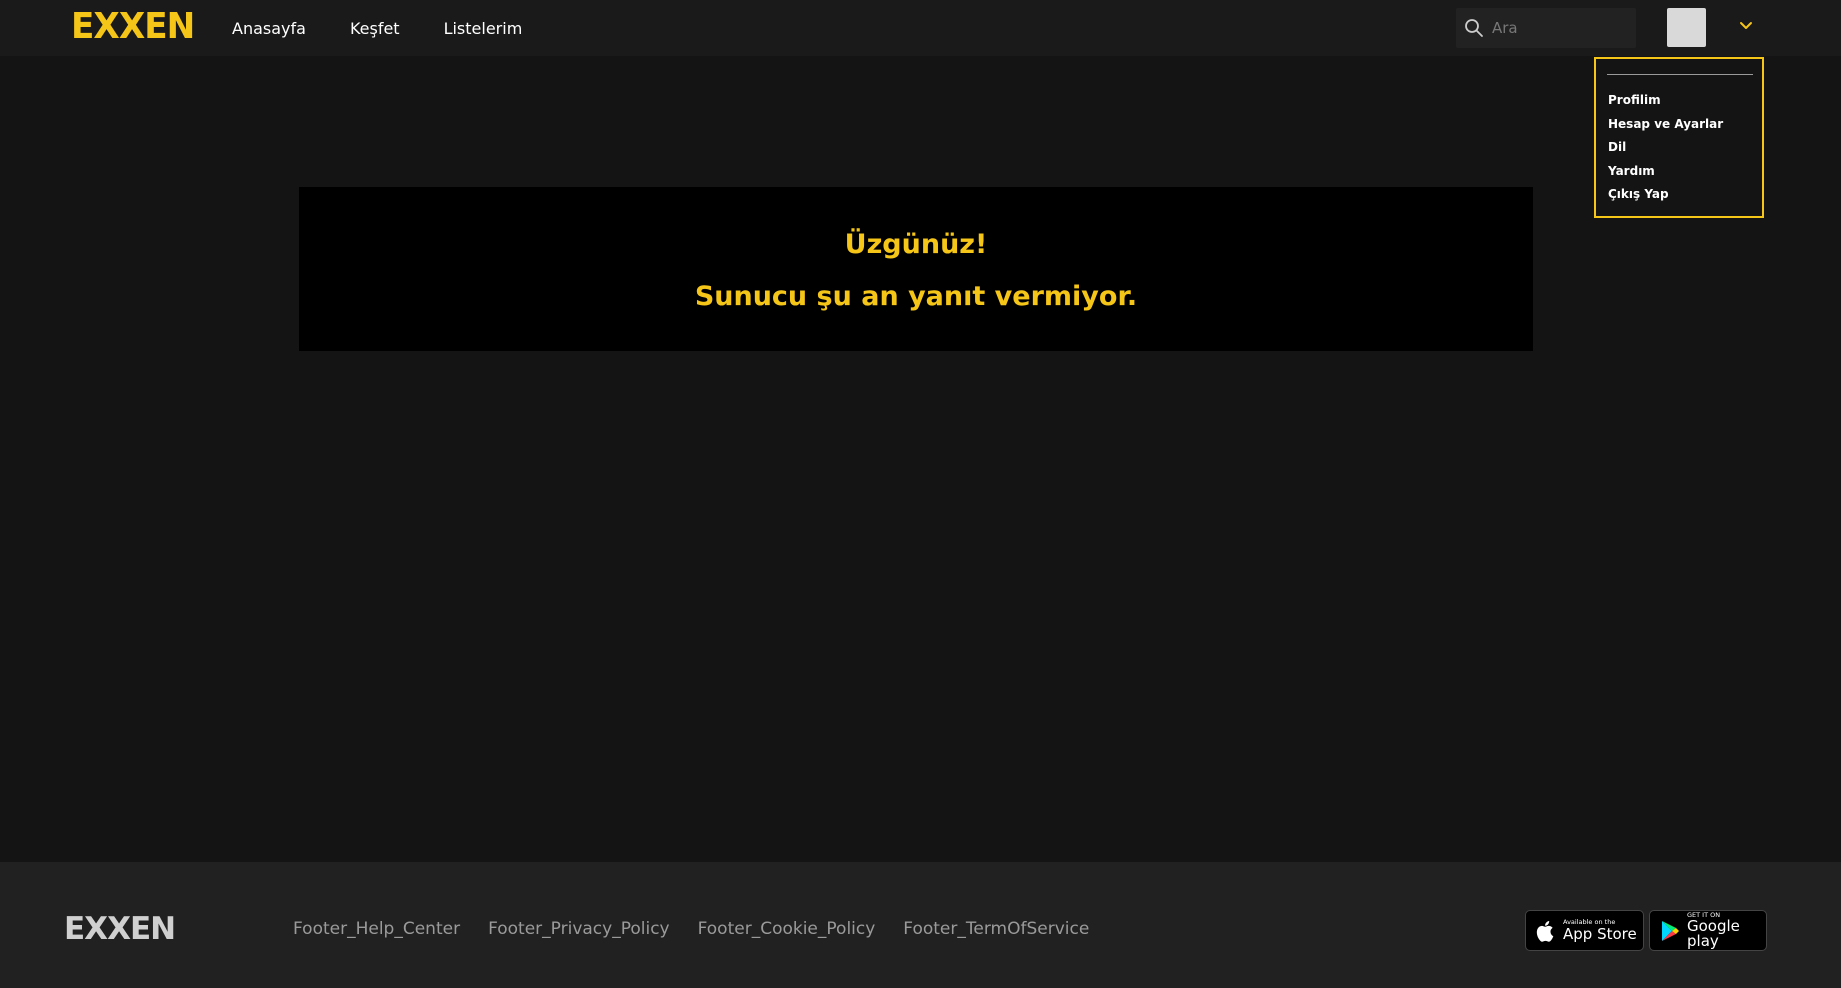  I want to click on nav-listelerim: Listelerim, so click(483, 28).